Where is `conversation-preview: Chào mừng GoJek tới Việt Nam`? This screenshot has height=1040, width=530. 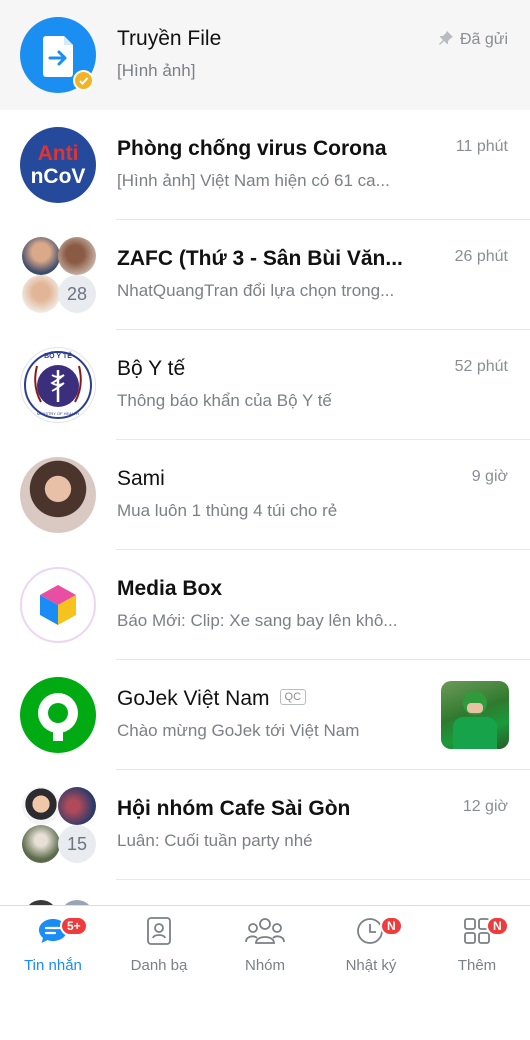 conversation-preview: Chào mừng GoJek tới Việt Nam is located at coordinates (238, 730).